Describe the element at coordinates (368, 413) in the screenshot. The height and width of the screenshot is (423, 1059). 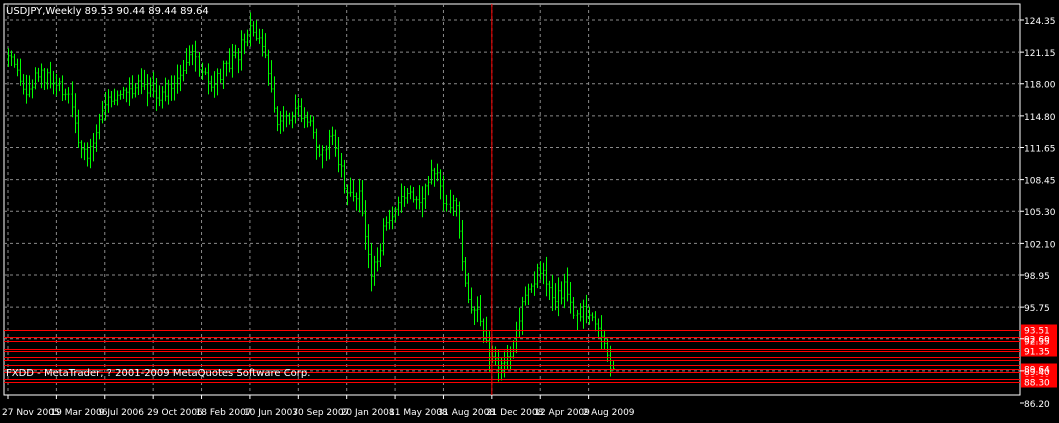
I see `x-tick-label: 20 Jan 2008` at that location.